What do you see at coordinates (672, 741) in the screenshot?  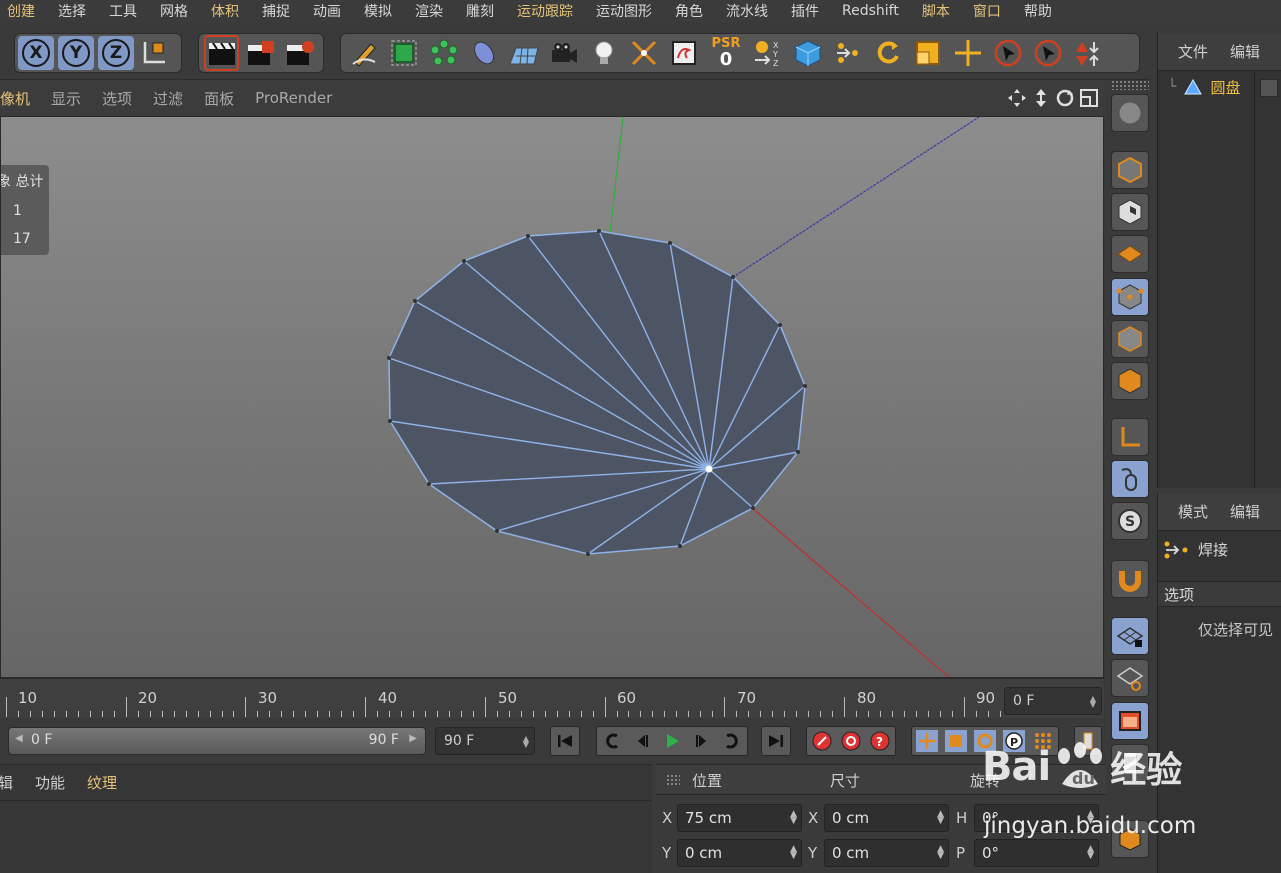 I see `play-icon` at bounding box center [672, 741].